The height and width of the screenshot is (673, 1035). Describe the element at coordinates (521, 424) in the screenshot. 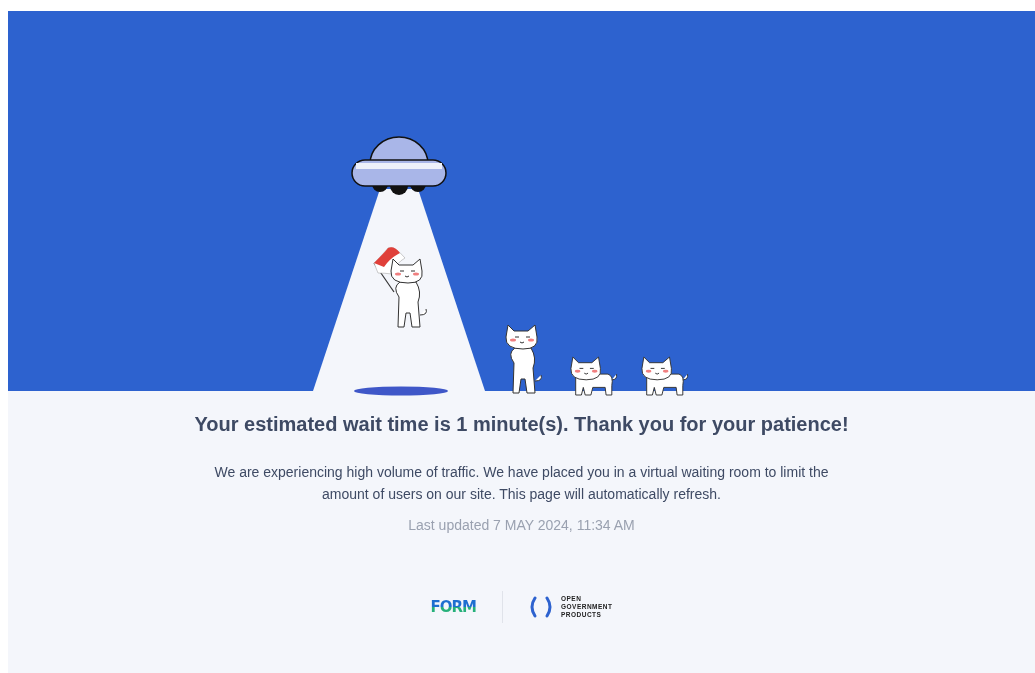

I see `wait-time-heading: Your estimated wait time is 1 minute(s). Thank you for your patience!` at that location.